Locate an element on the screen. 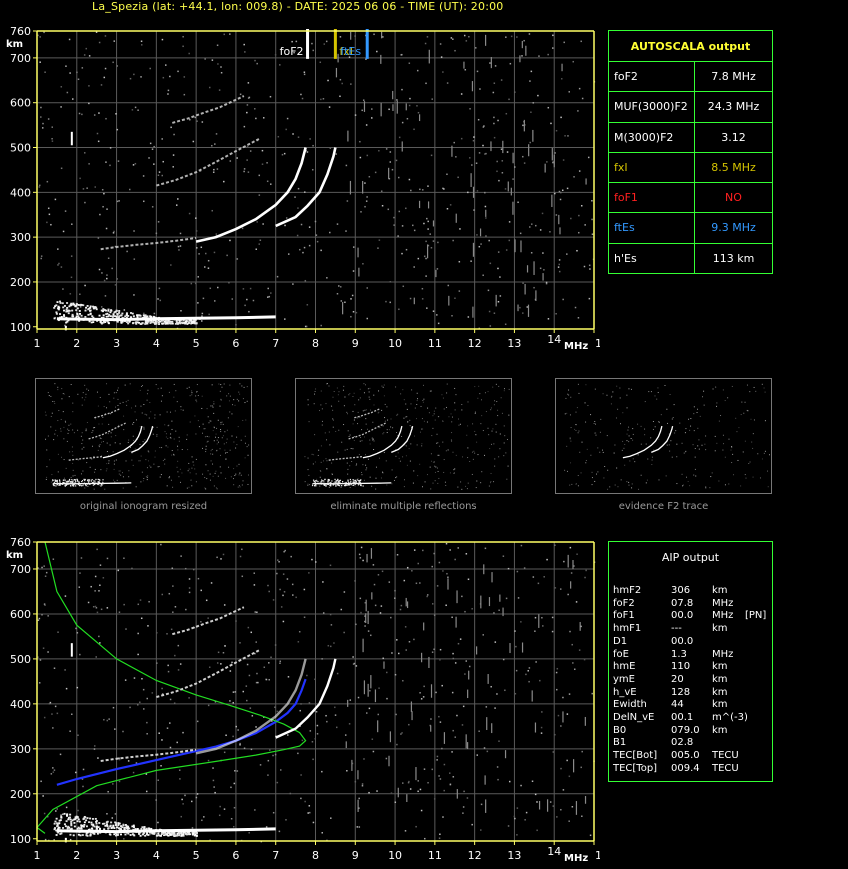 The width and height of the screenshot is (848, 869). x-axis-unit: MHz is located at coordinates (576, 858).